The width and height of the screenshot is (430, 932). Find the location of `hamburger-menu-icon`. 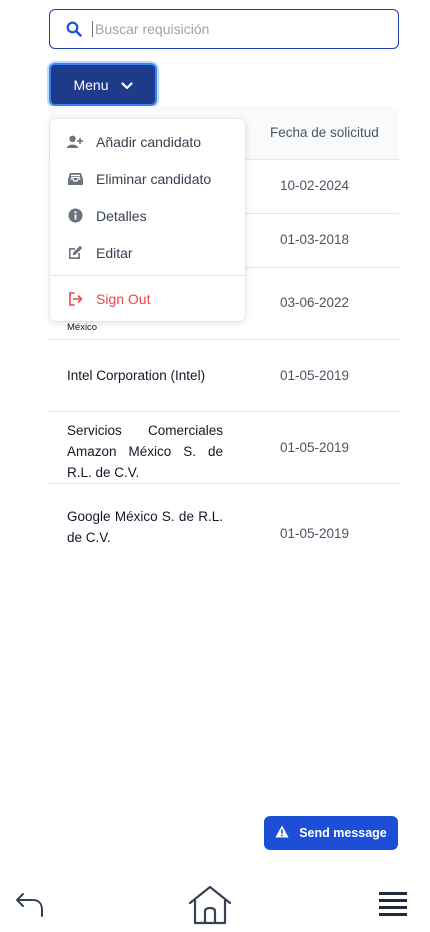

hamburger-menu-icon is located at coordinates (393, 904).